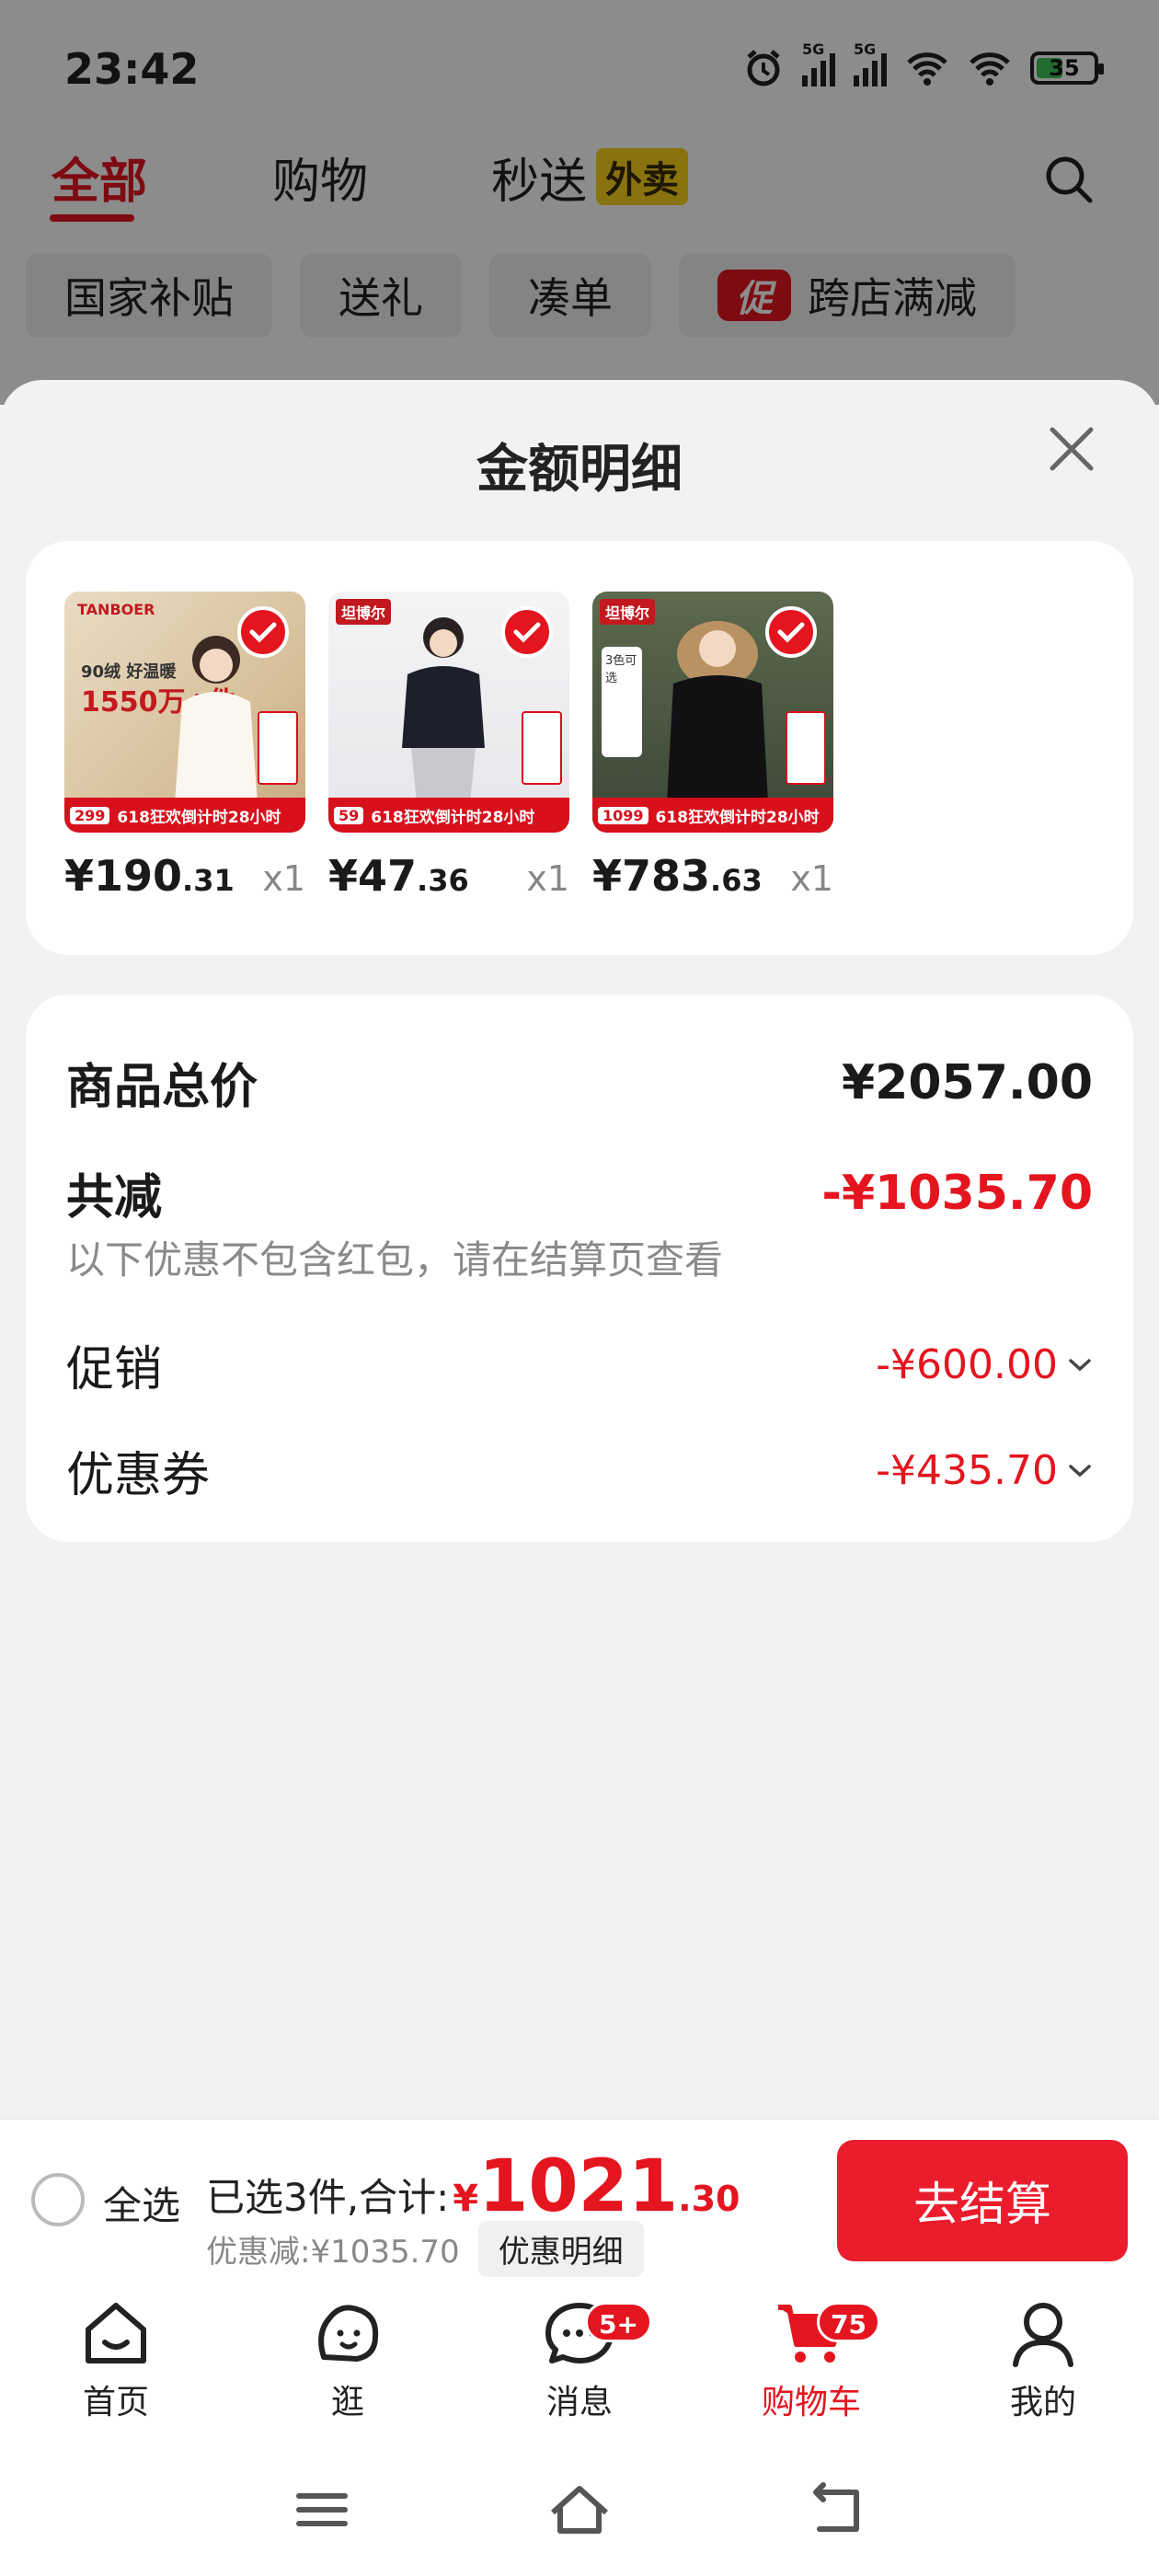 The height and width of the screenshot is (2576, 1159). I want to click on coupon-row: 优惠券 -¥435.70, so click(579, 1470).